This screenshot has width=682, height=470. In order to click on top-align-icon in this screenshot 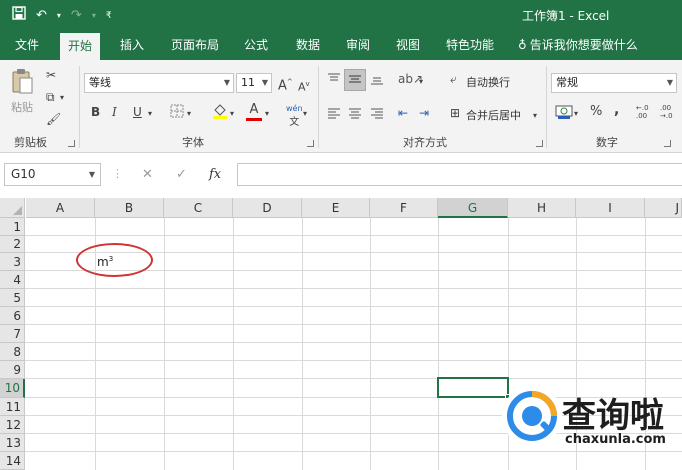, I will do `click(334, 80)`.